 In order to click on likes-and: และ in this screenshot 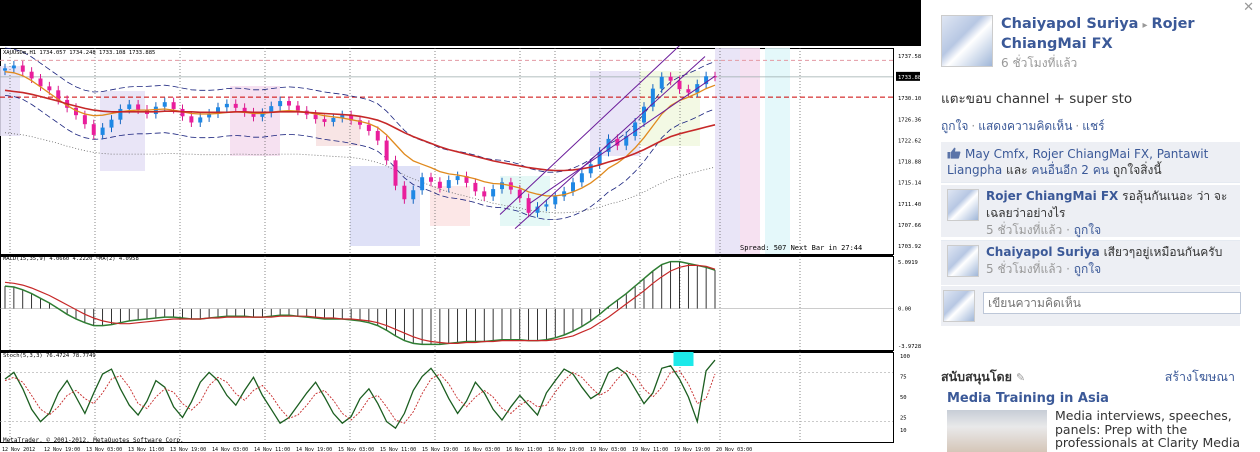, I will do `click(1017, 170)`.